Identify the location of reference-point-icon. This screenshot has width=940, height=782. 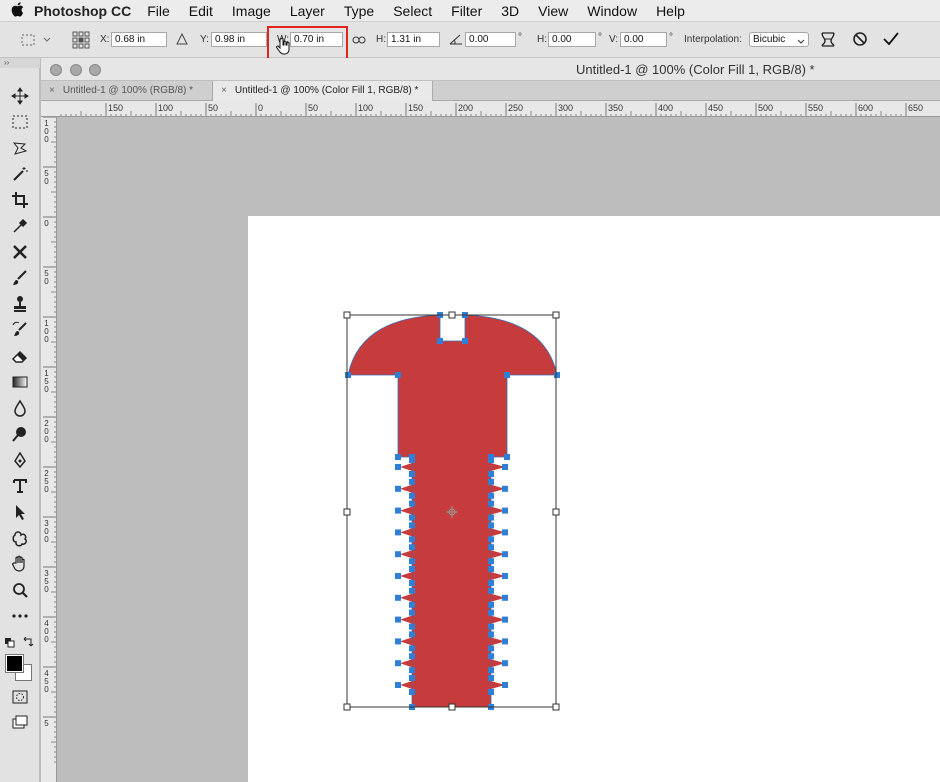
(81, 41).